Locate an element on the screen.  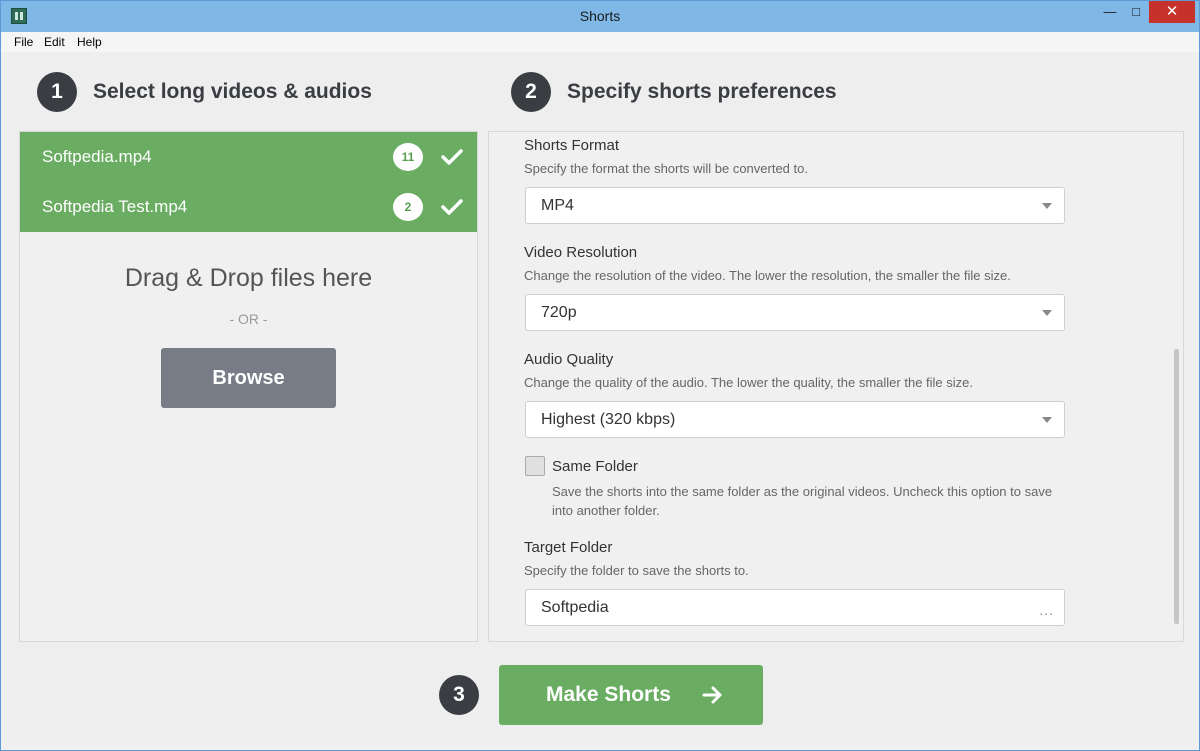
same-folder-checkbox is located at coordinates (535, 466).